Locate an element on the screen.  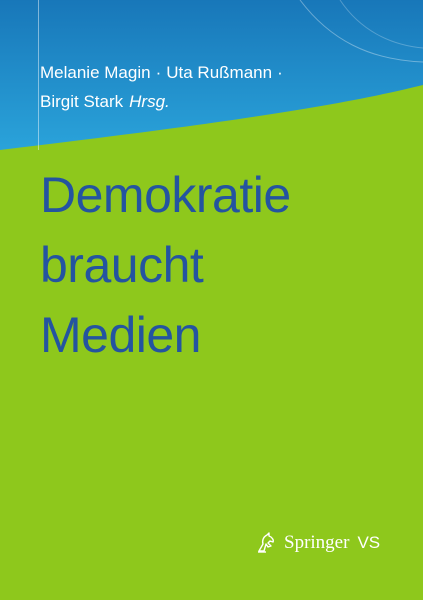
title-line: Demokratie is located at coordinates (165, 195).